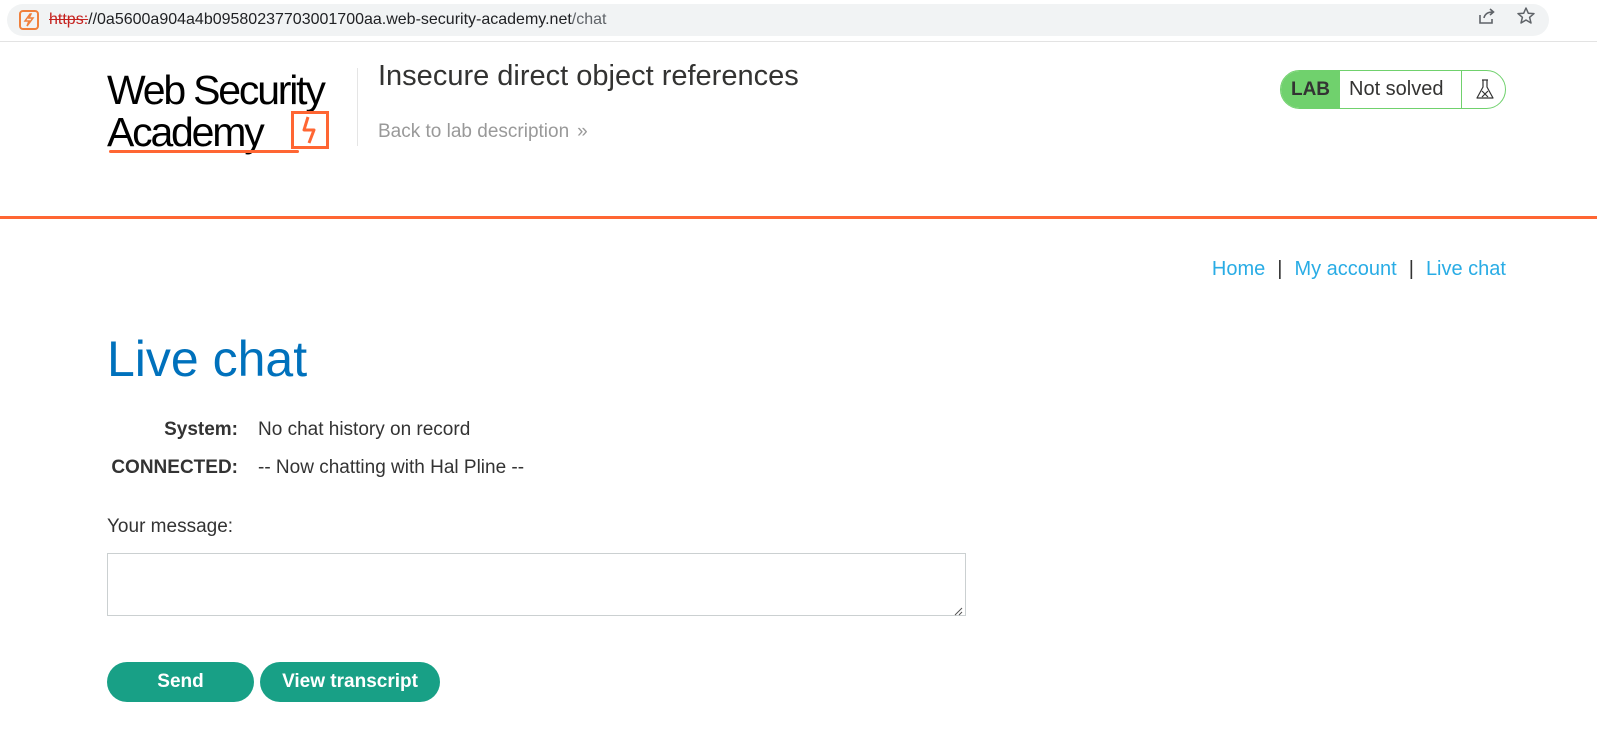  I want to click on resize-grip-icon, so click(958, 609).